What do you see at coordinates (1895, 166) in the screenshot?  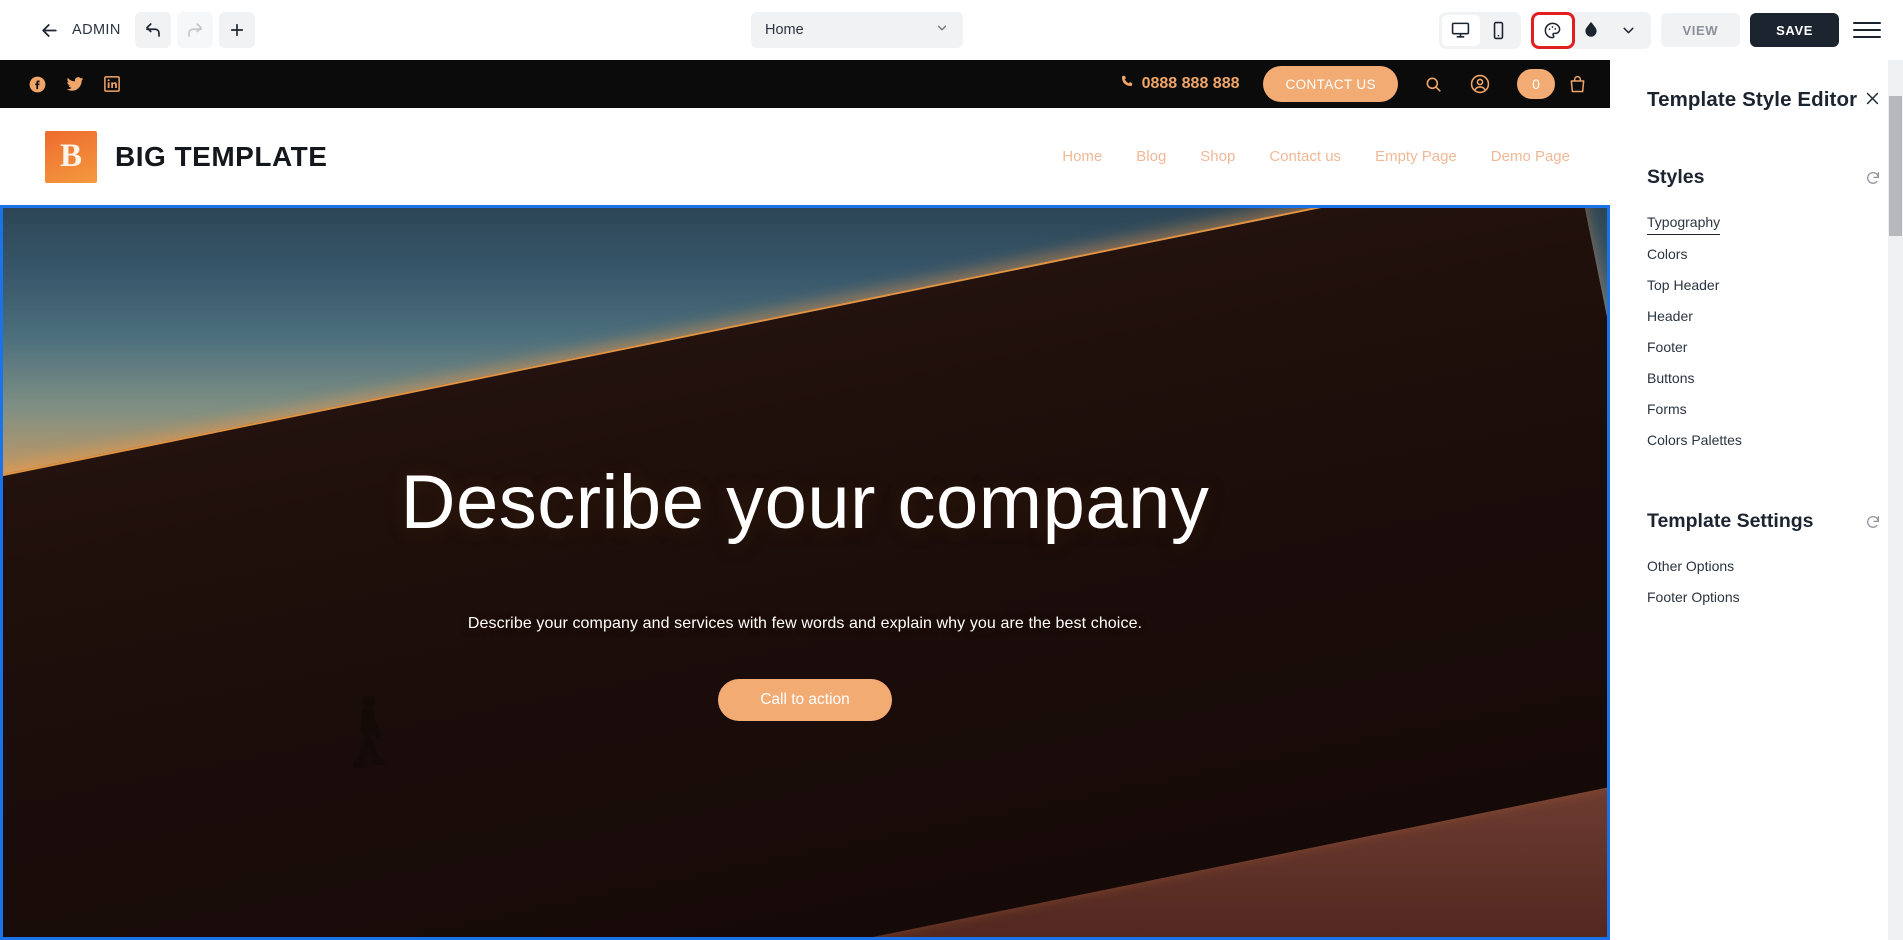 I see `preview-scrollbar-thumb` at bounding box center [1895, 166].